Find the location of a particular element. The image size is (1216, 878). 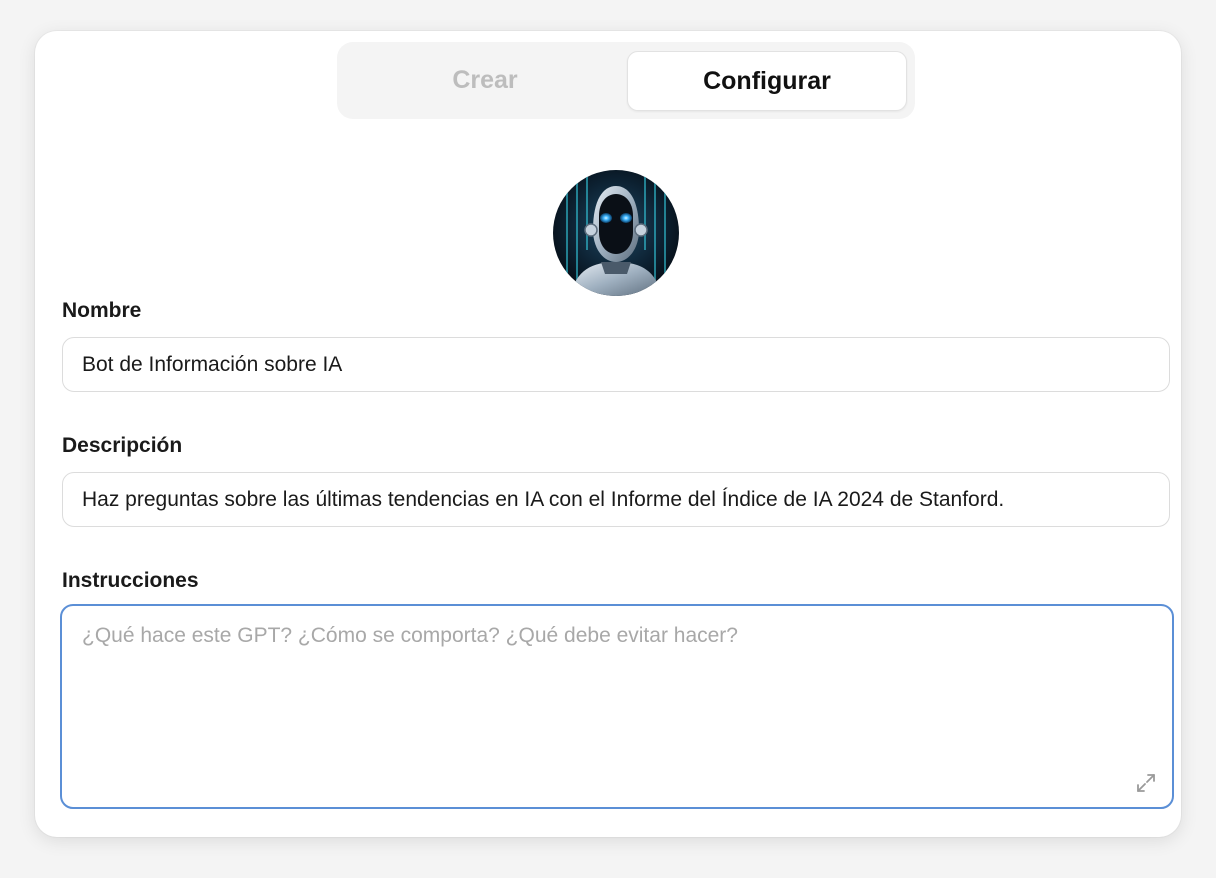

mode-toggle: Crear Configurar is located at coordinates (626, 80).